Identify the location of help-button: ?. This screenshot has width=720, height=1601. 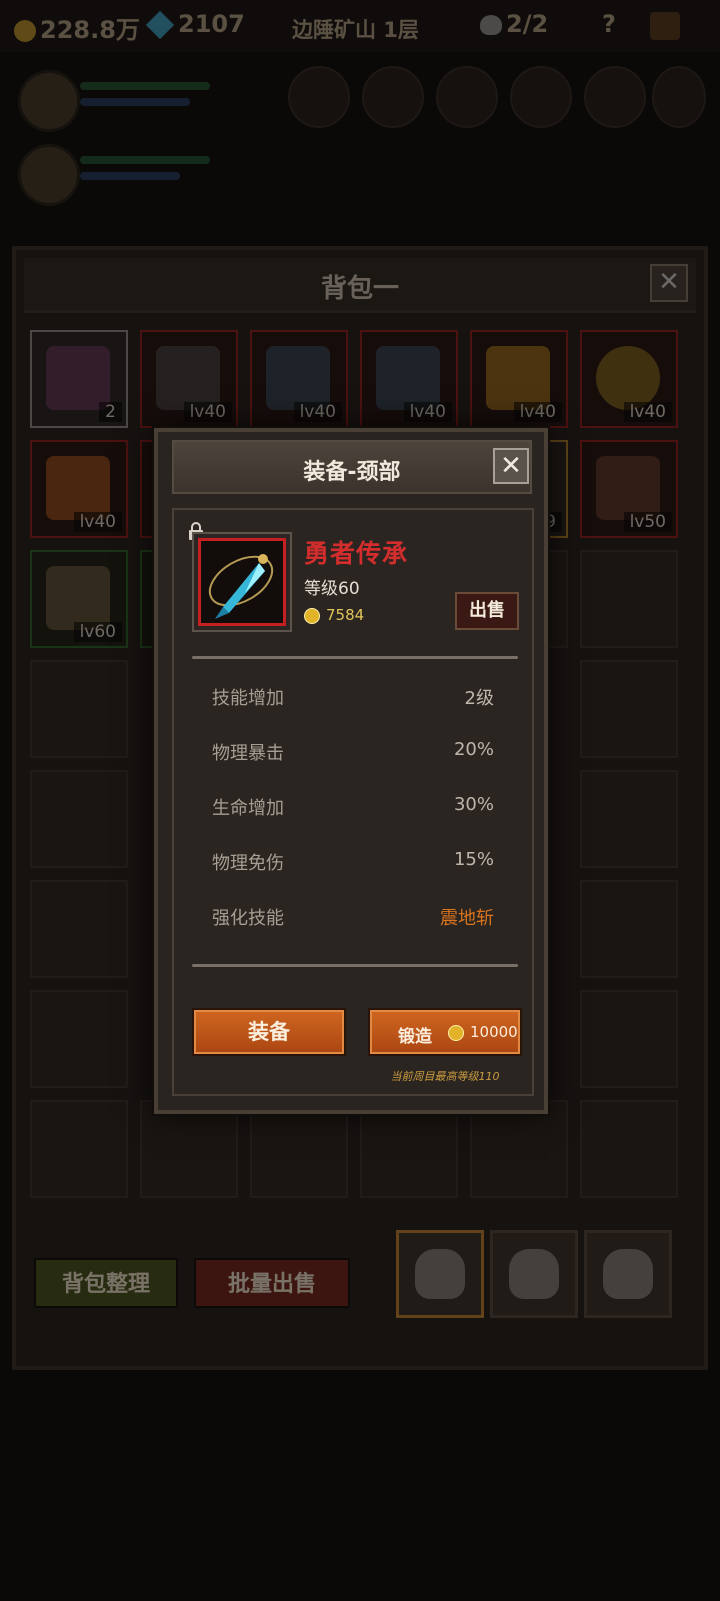
(609, 24).